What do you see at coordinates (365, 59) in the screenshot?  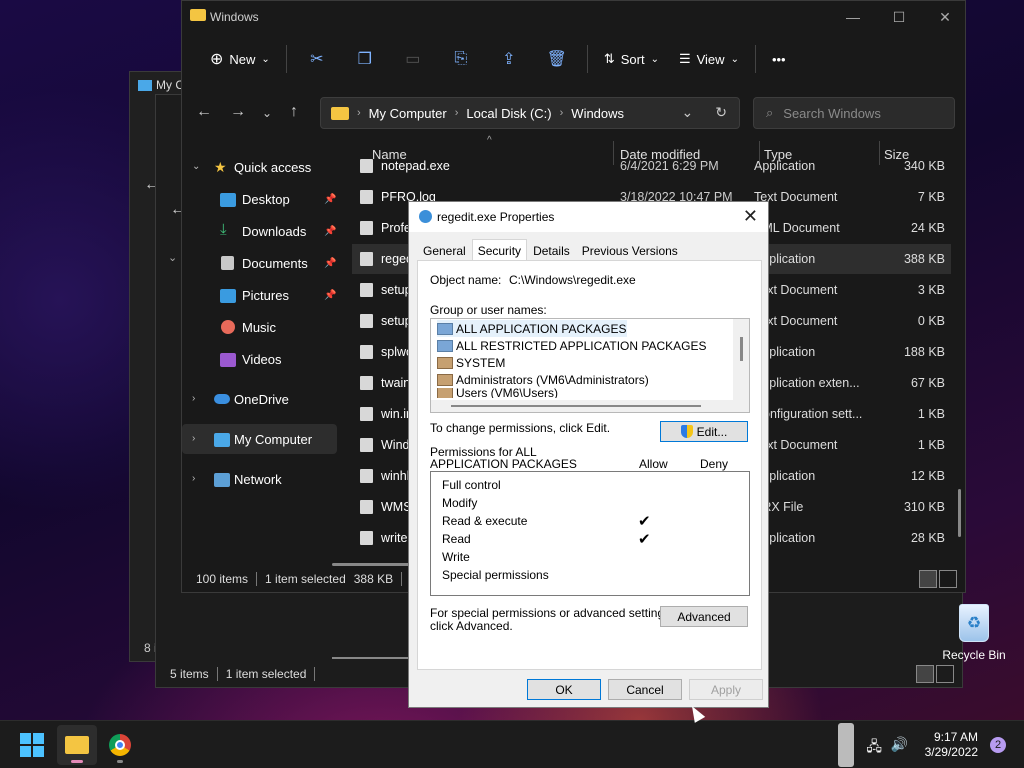 I see `copy-icon: ❐` at bounding box center [365, 59].